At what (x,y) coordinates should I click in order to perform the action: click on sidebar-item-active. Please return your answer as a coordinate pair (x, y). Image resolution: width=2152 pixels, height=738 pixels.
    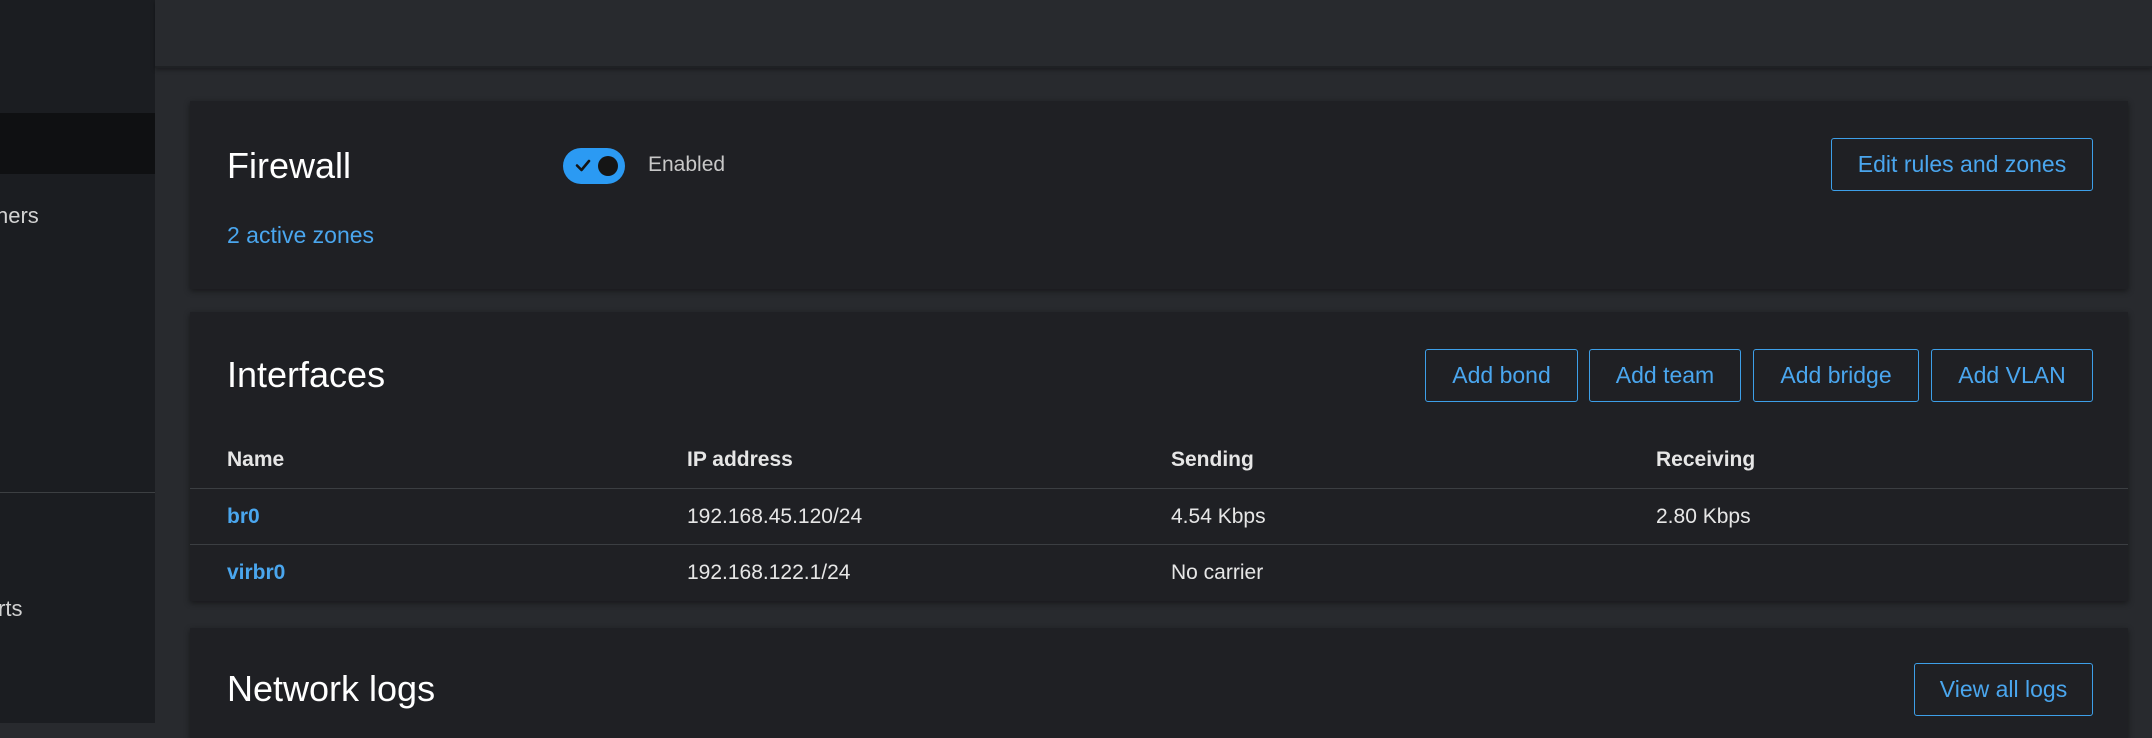
    Looking at the image, I should click on (77, 143).